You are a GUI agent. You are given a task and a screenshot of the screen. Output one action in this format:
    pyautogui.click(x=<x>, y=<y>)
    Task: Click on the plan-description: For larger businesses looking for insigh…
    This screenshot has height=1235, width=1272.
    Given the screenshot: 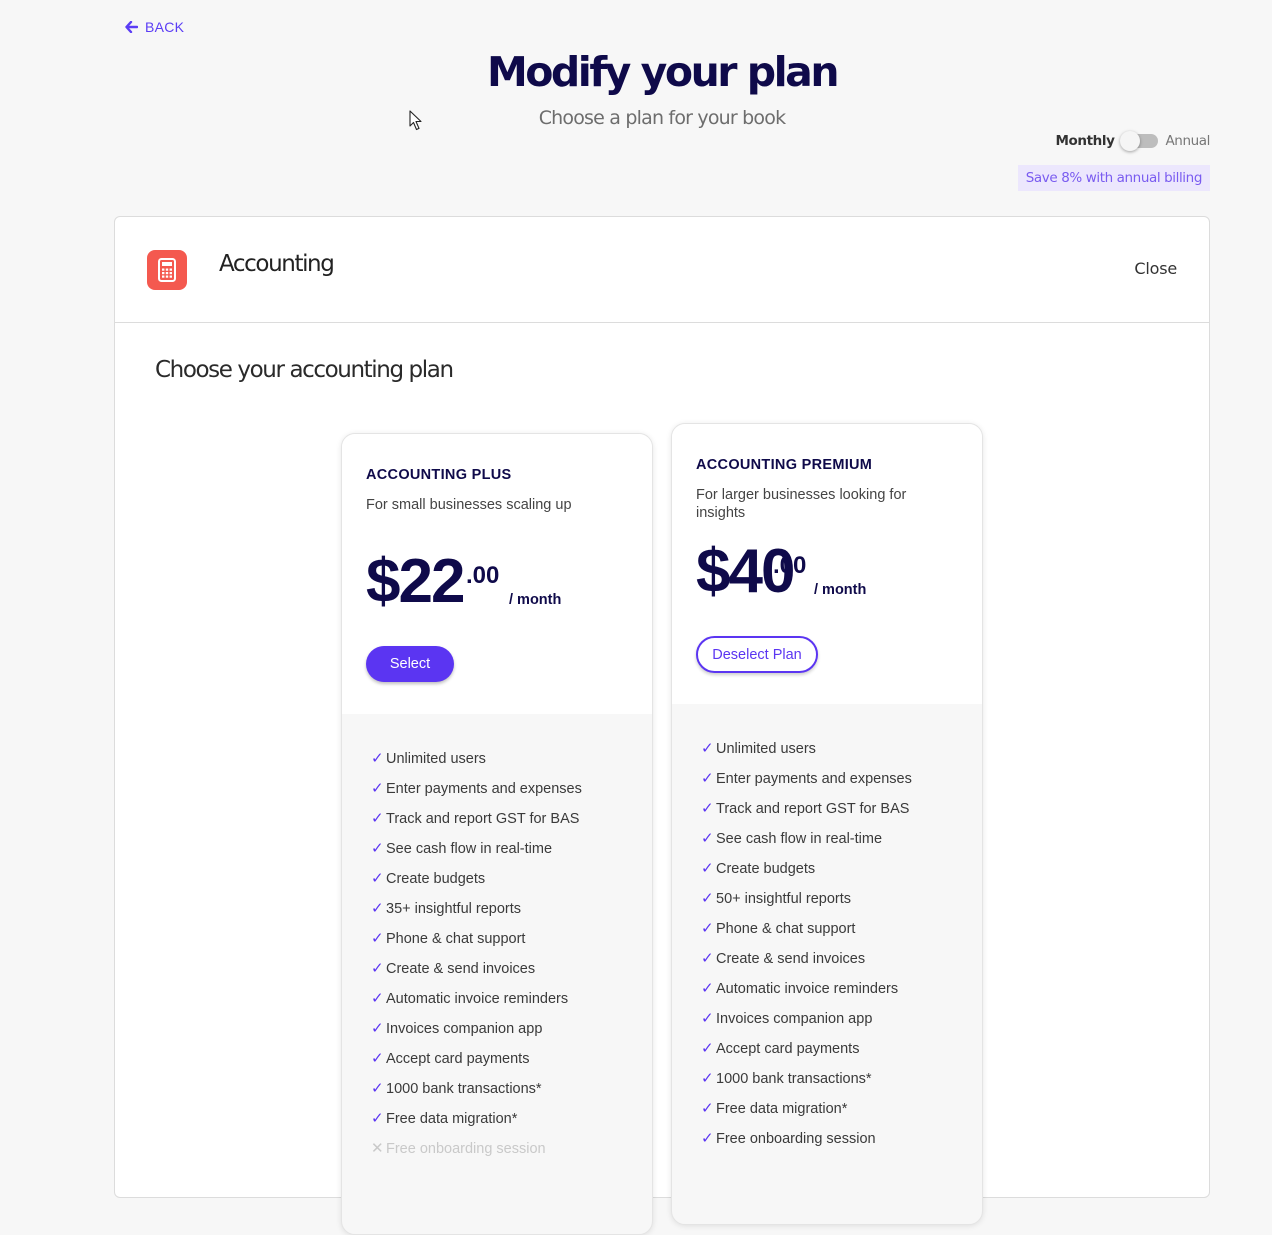 What is the action you would take?
    pyautogui.click(x=801, y=504)
    